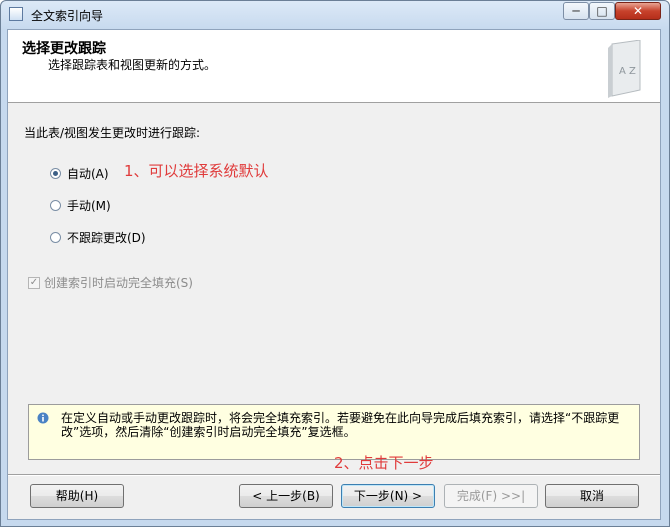  I want to click on full-population-option: ✓ 创建索引时启动完全填充(S), so click(110, 282).